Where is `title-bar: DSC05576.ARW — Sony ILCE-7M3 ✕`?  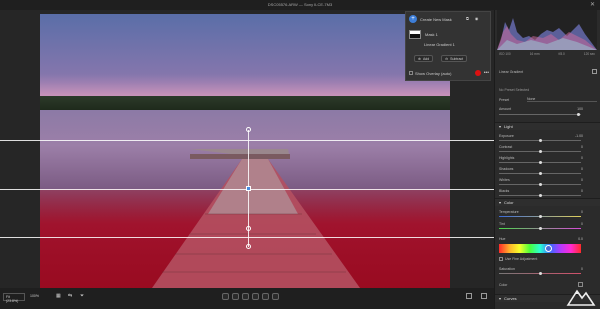
title-bar: DSC05576.ARW — Sony ILCE-7M3 ✕ is located at coordinates (300, 5).